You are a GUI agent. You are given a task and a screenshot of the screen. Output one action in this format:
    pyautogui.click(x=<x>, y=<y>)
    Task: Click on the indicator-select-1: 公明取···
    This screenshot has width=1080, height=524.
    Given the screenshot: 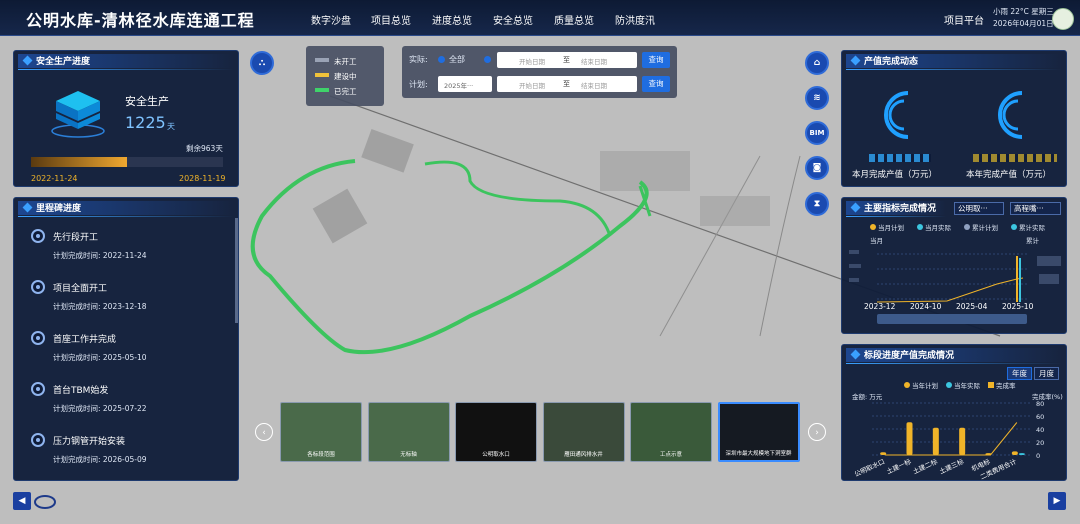 What is the action you would take?
    pyautogui.click(x=979, y=208)
    